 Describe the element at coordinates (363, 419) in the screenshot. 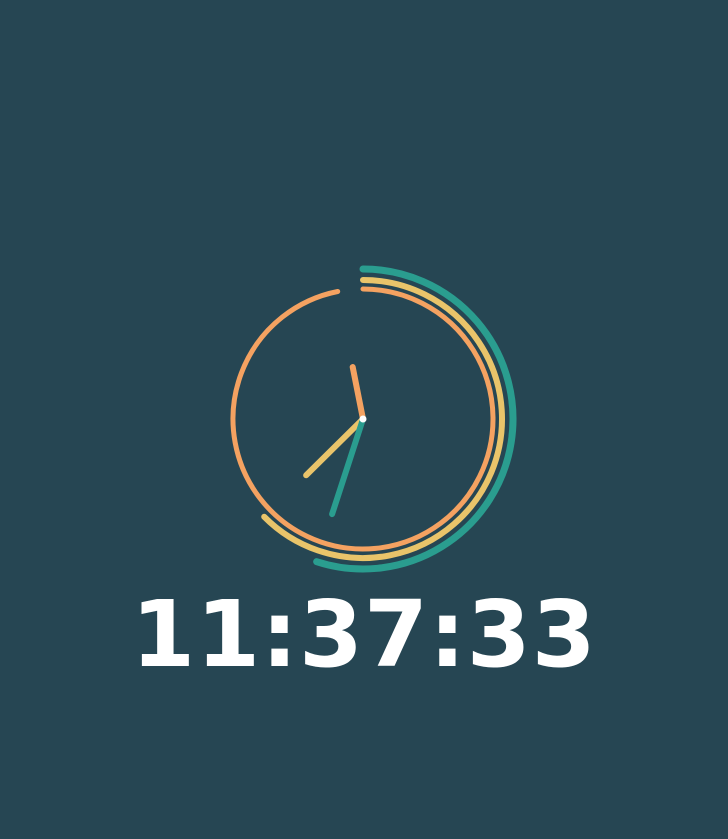

I see `center-dot` at that location.